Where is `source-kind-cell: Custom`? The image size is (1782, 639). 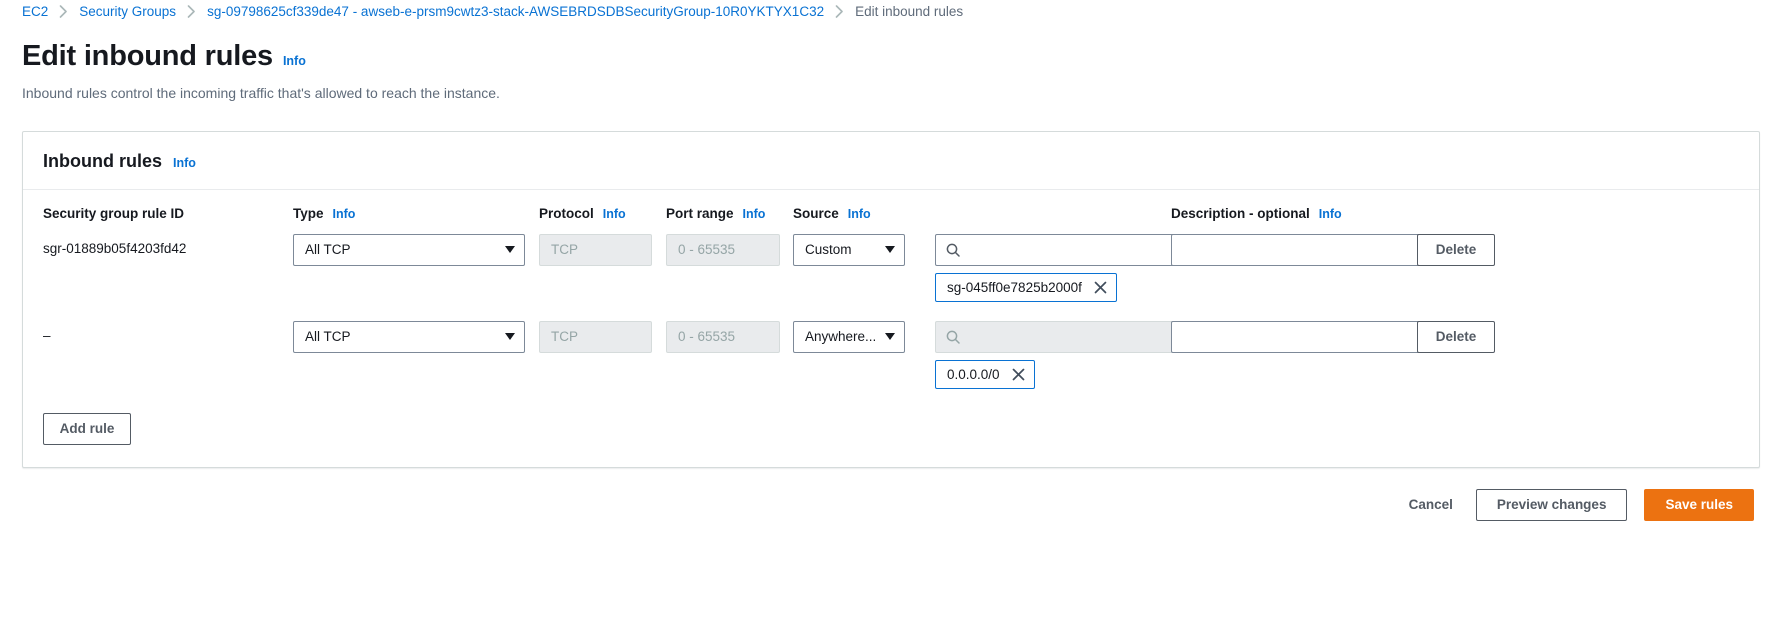 source-kind-cell: Custom is located at coordinates (864, 249).